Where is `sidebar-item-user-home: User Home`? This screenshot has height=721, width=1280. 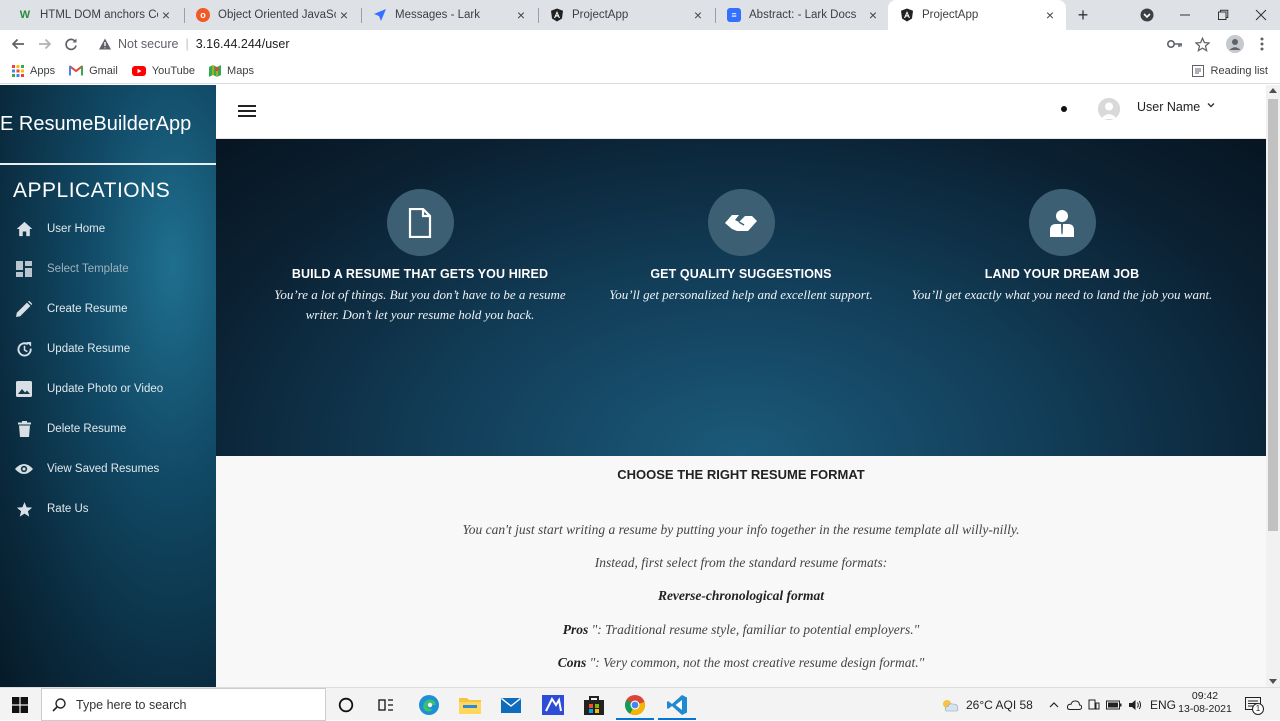 sidebar-item-user-home: User Home is located at coordinates (108, 229).